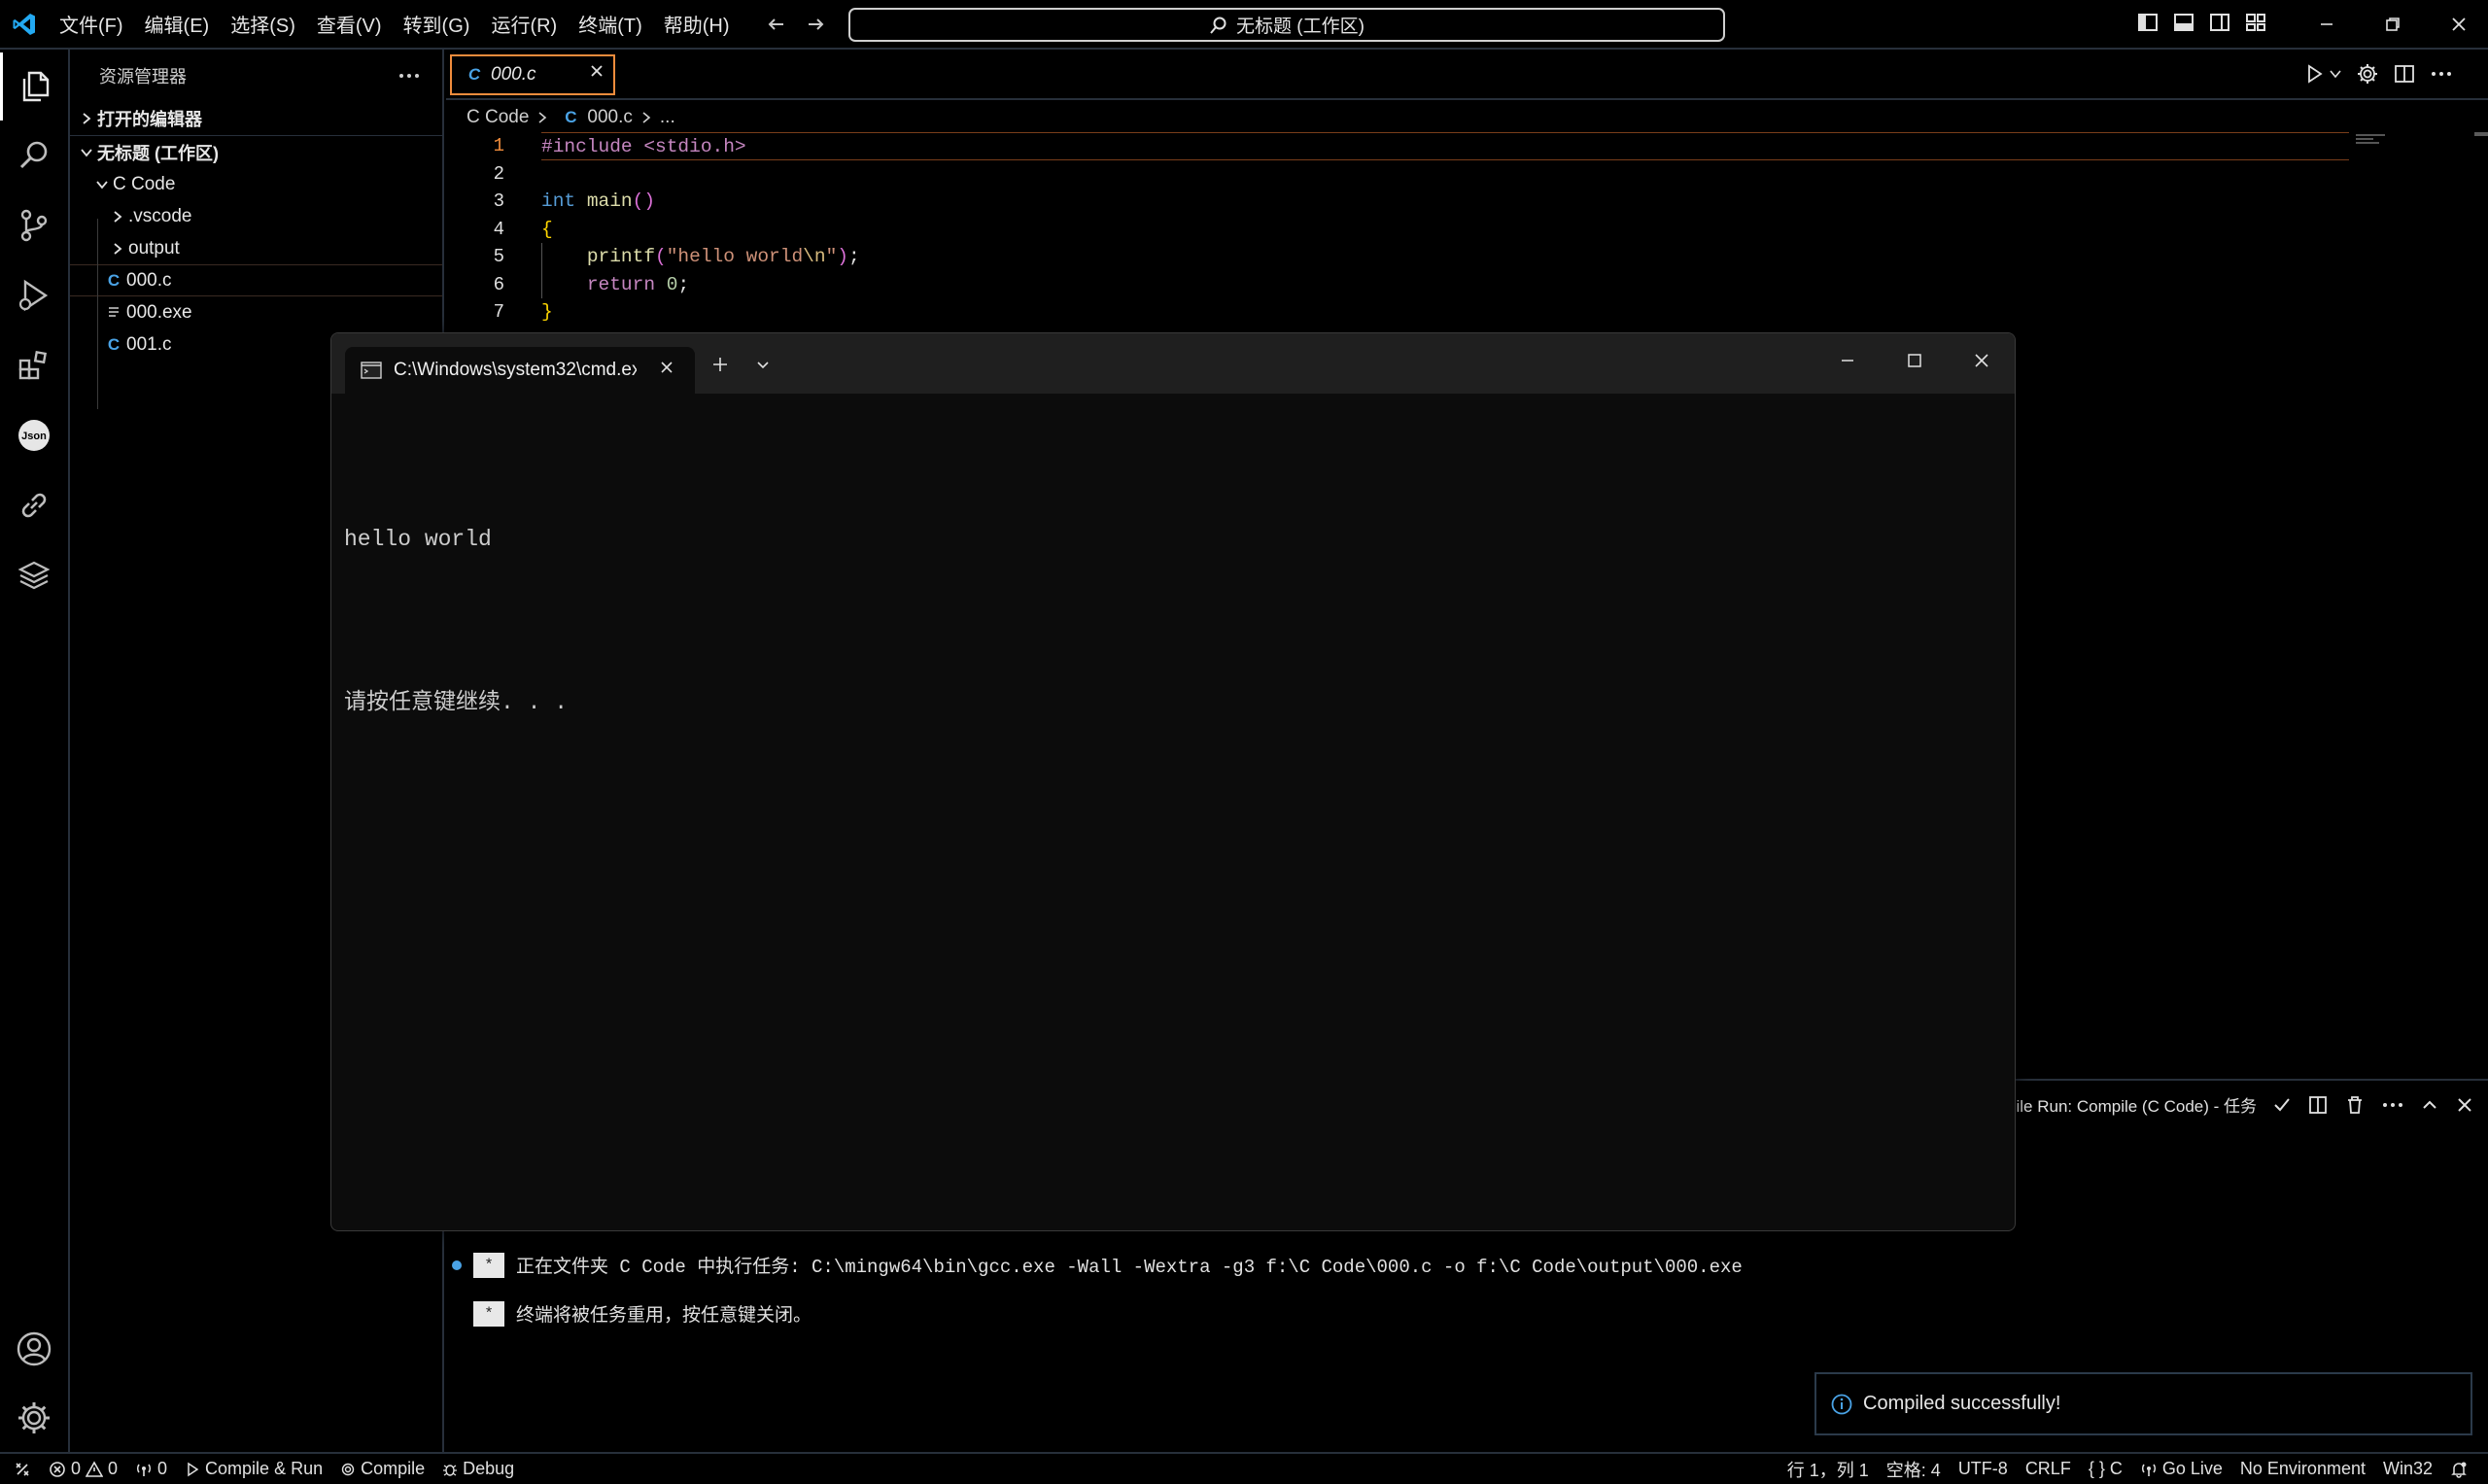  What do you see at coordinates (2327, 24) in the screenshot?
I see `minimize-button` at bounding box center [2327, 24].